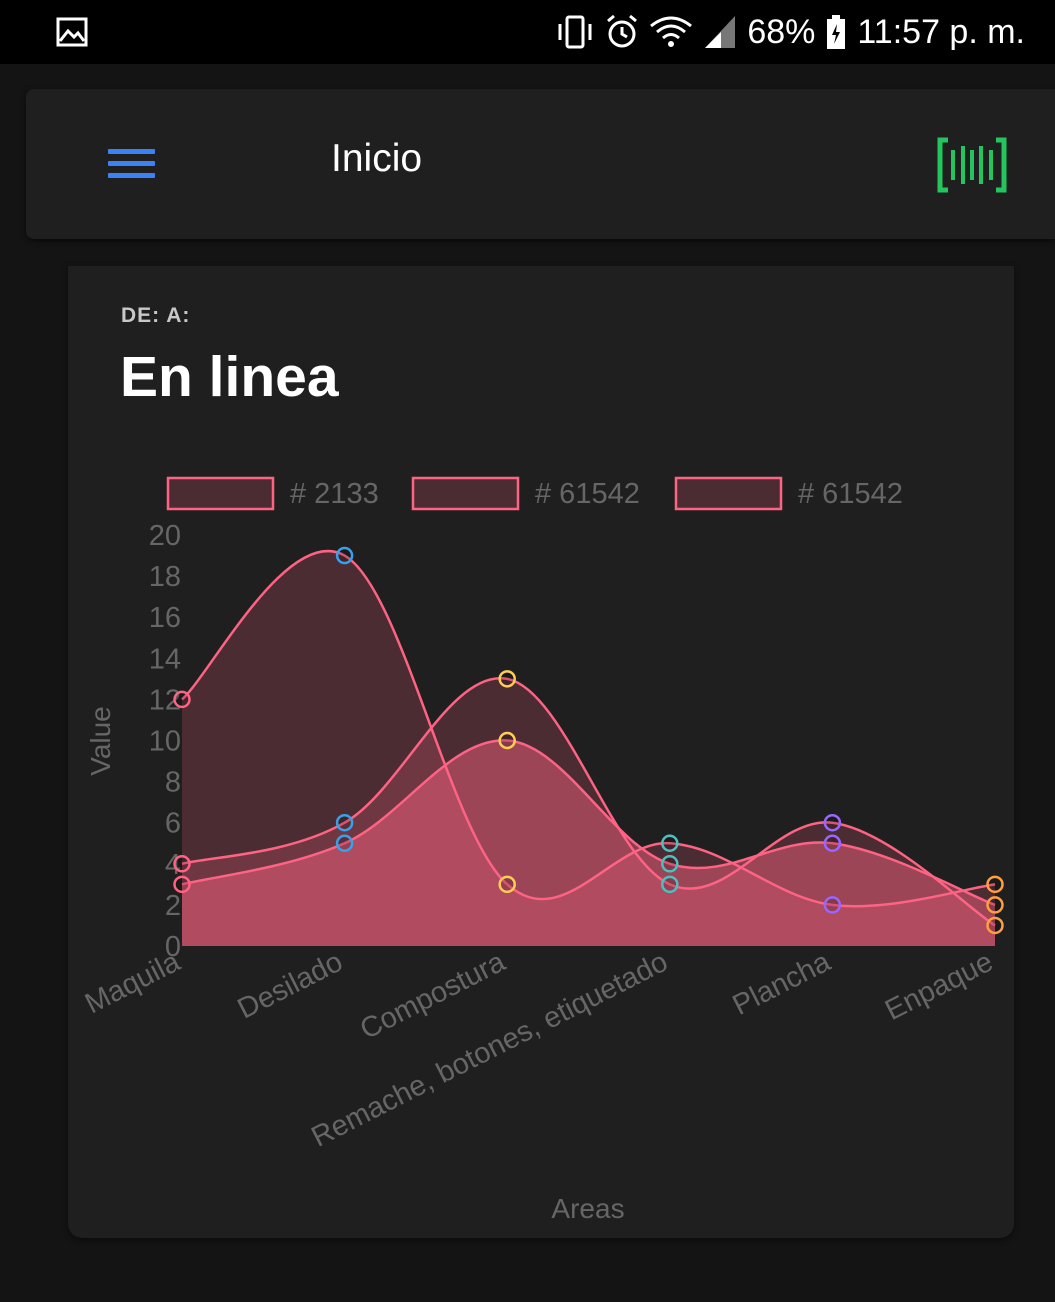  I want to click on page-title: Inicio, so click(377, 158).